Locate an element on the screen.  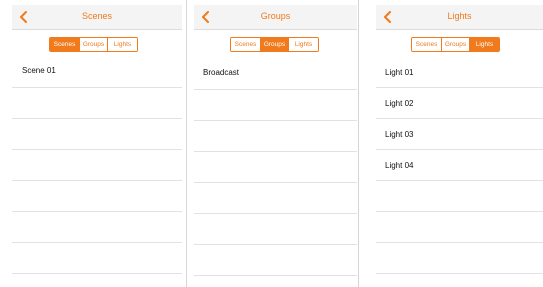
list-item-light-04: Light 04 is located at coordinates (459, 165).